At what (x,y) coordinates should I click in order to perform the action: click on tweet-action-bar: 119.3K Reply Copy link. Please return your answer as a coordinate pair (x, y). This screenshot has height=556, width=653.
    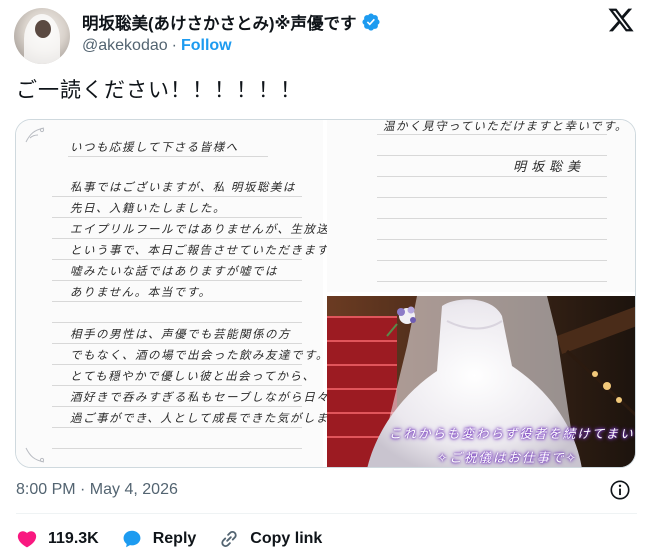
    Looking at the image, I should click on (180, 539).